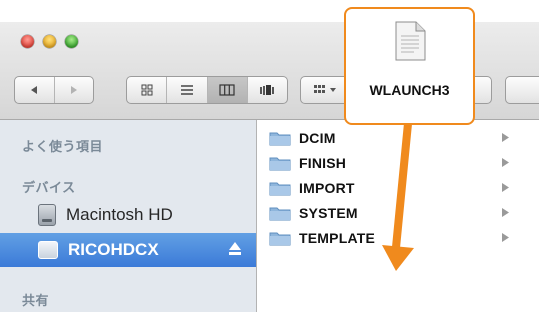 The height and width of the screenshot is (312, 539). I want to click on columns-icon, so click(227, 90).